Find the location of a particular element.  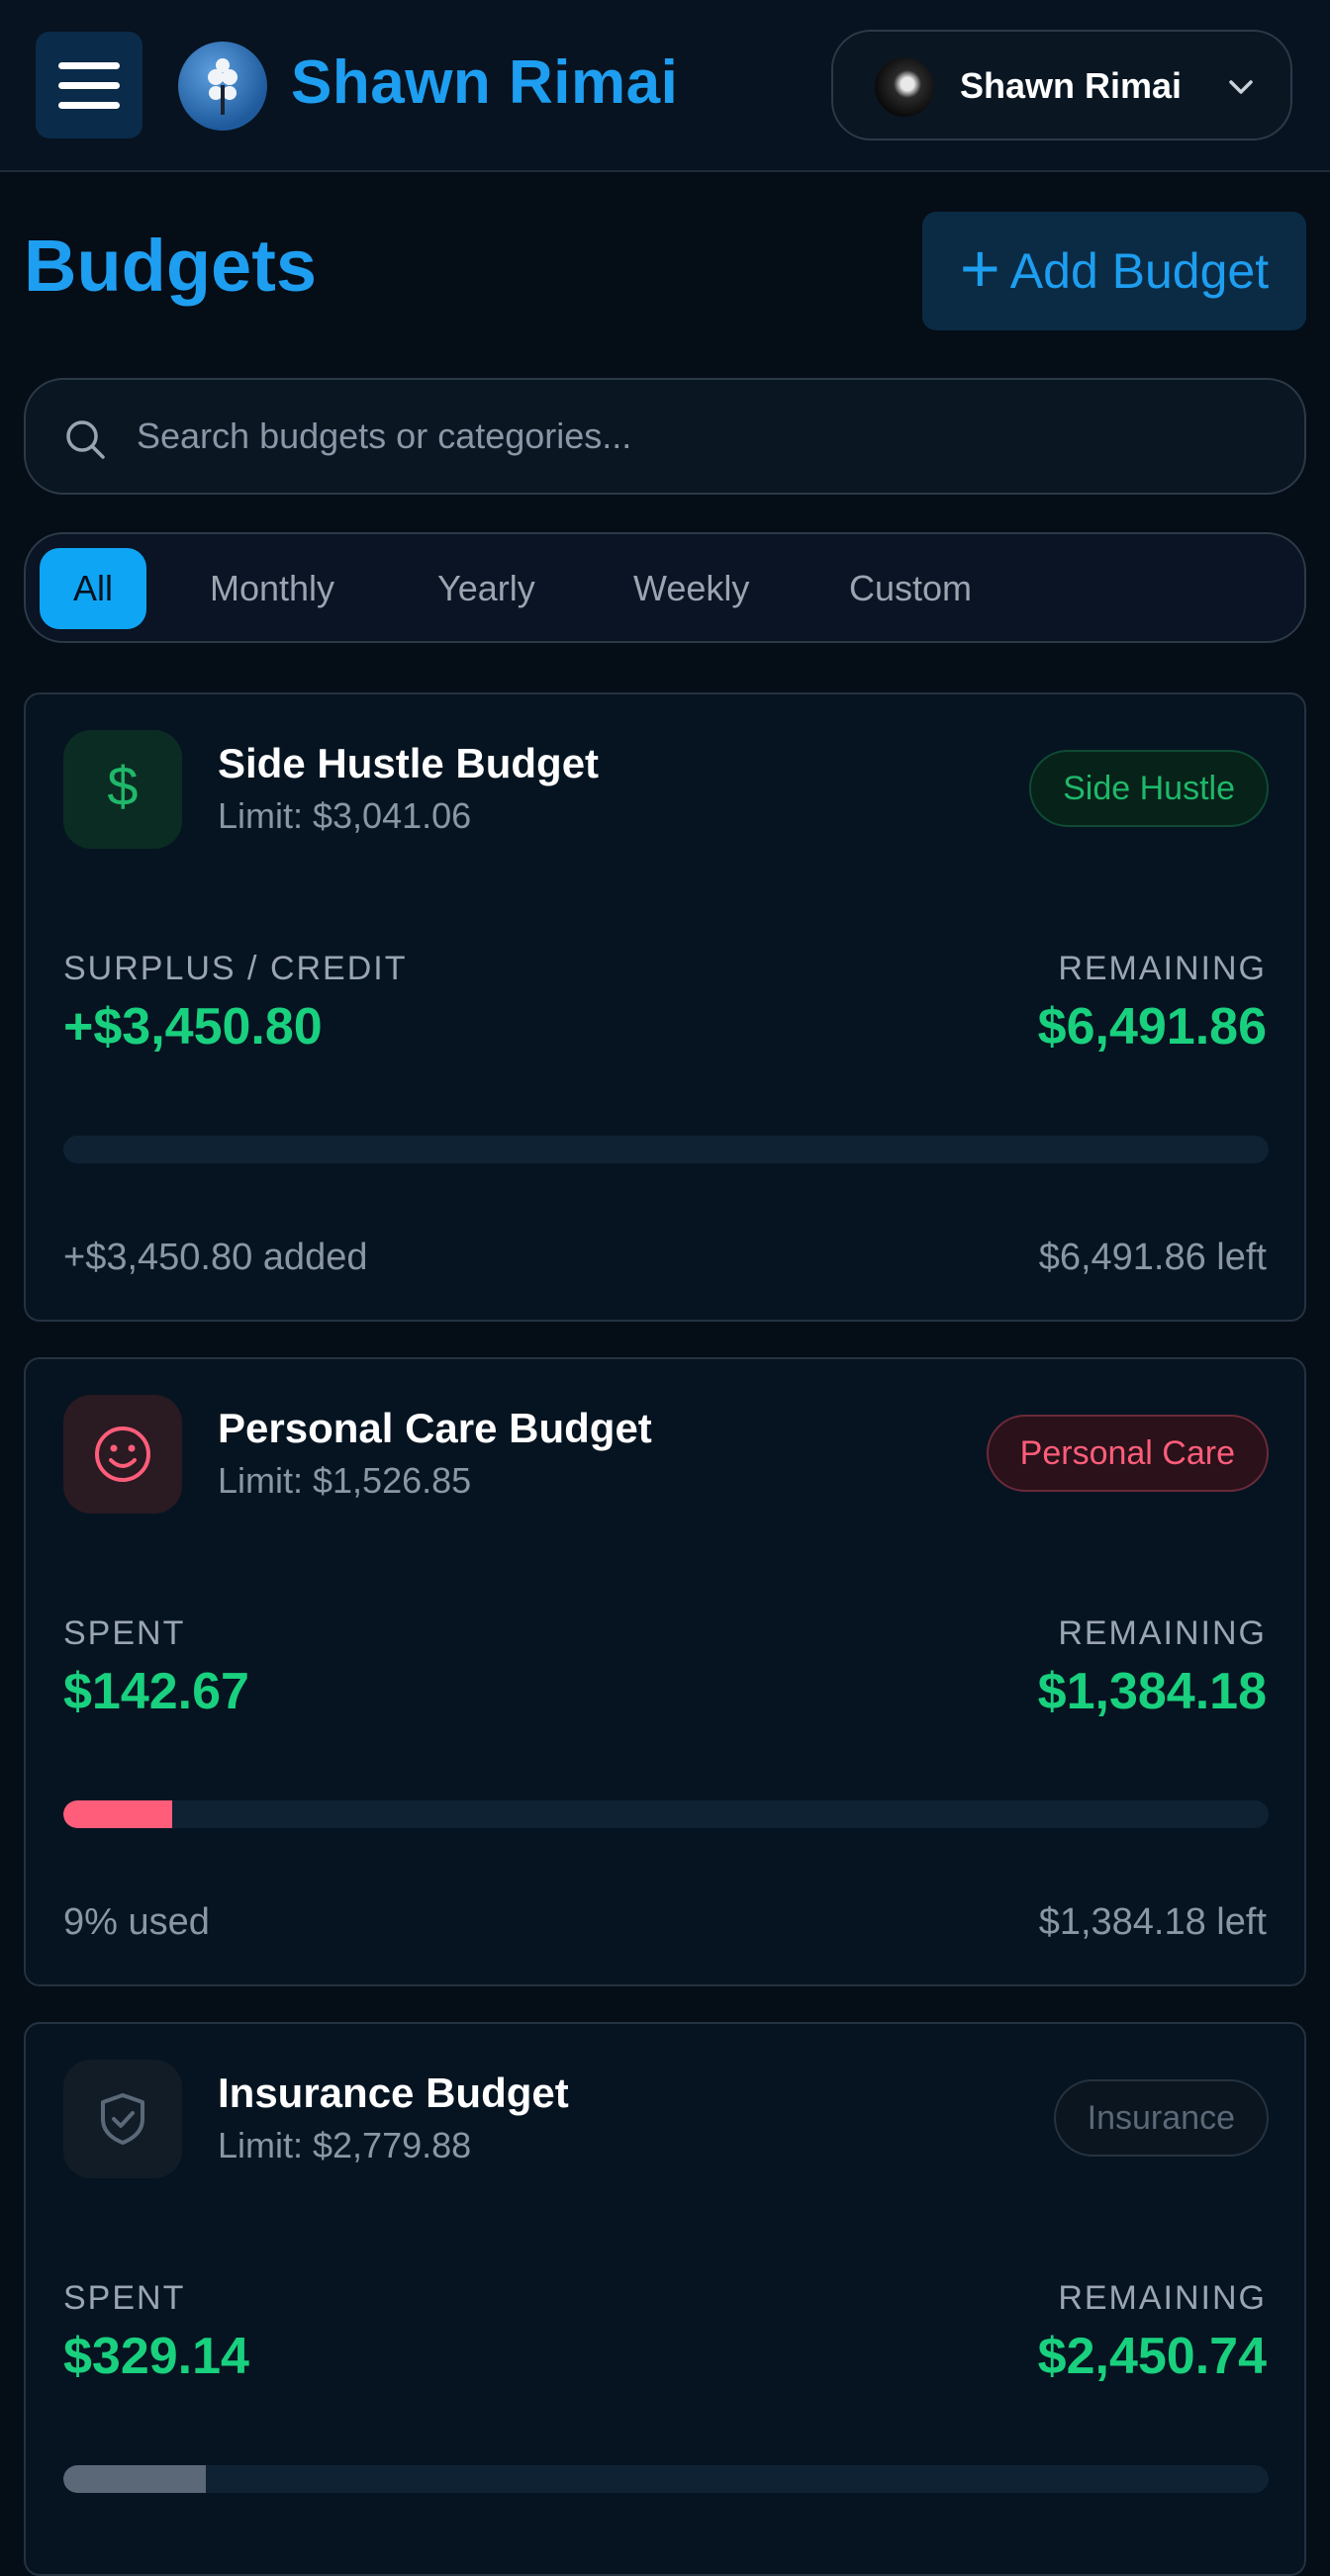

used-percent-text: 9% used is located at coordinates (137, 1922).